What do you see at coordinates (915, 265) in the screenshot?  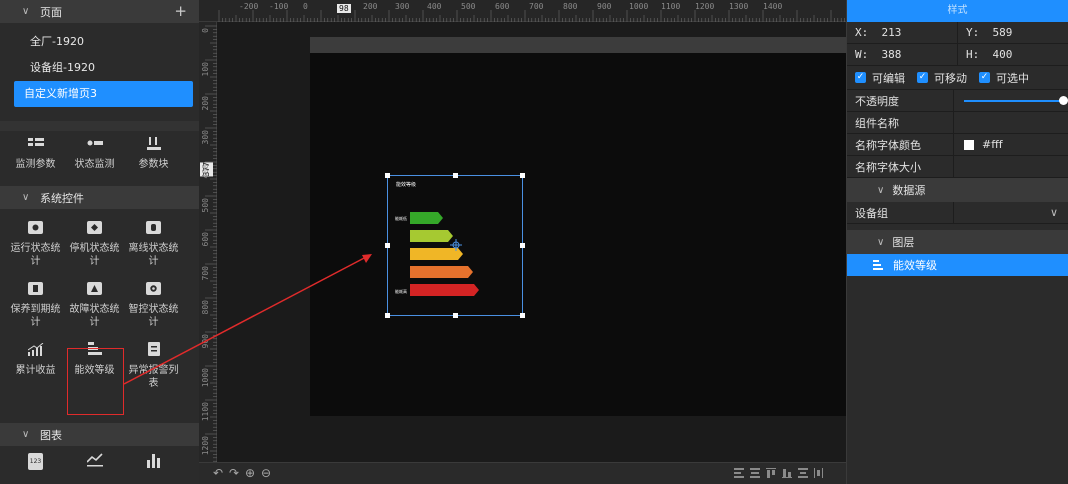 I see `layer-item-label: 能效等级` at bounding box center [915, 265].